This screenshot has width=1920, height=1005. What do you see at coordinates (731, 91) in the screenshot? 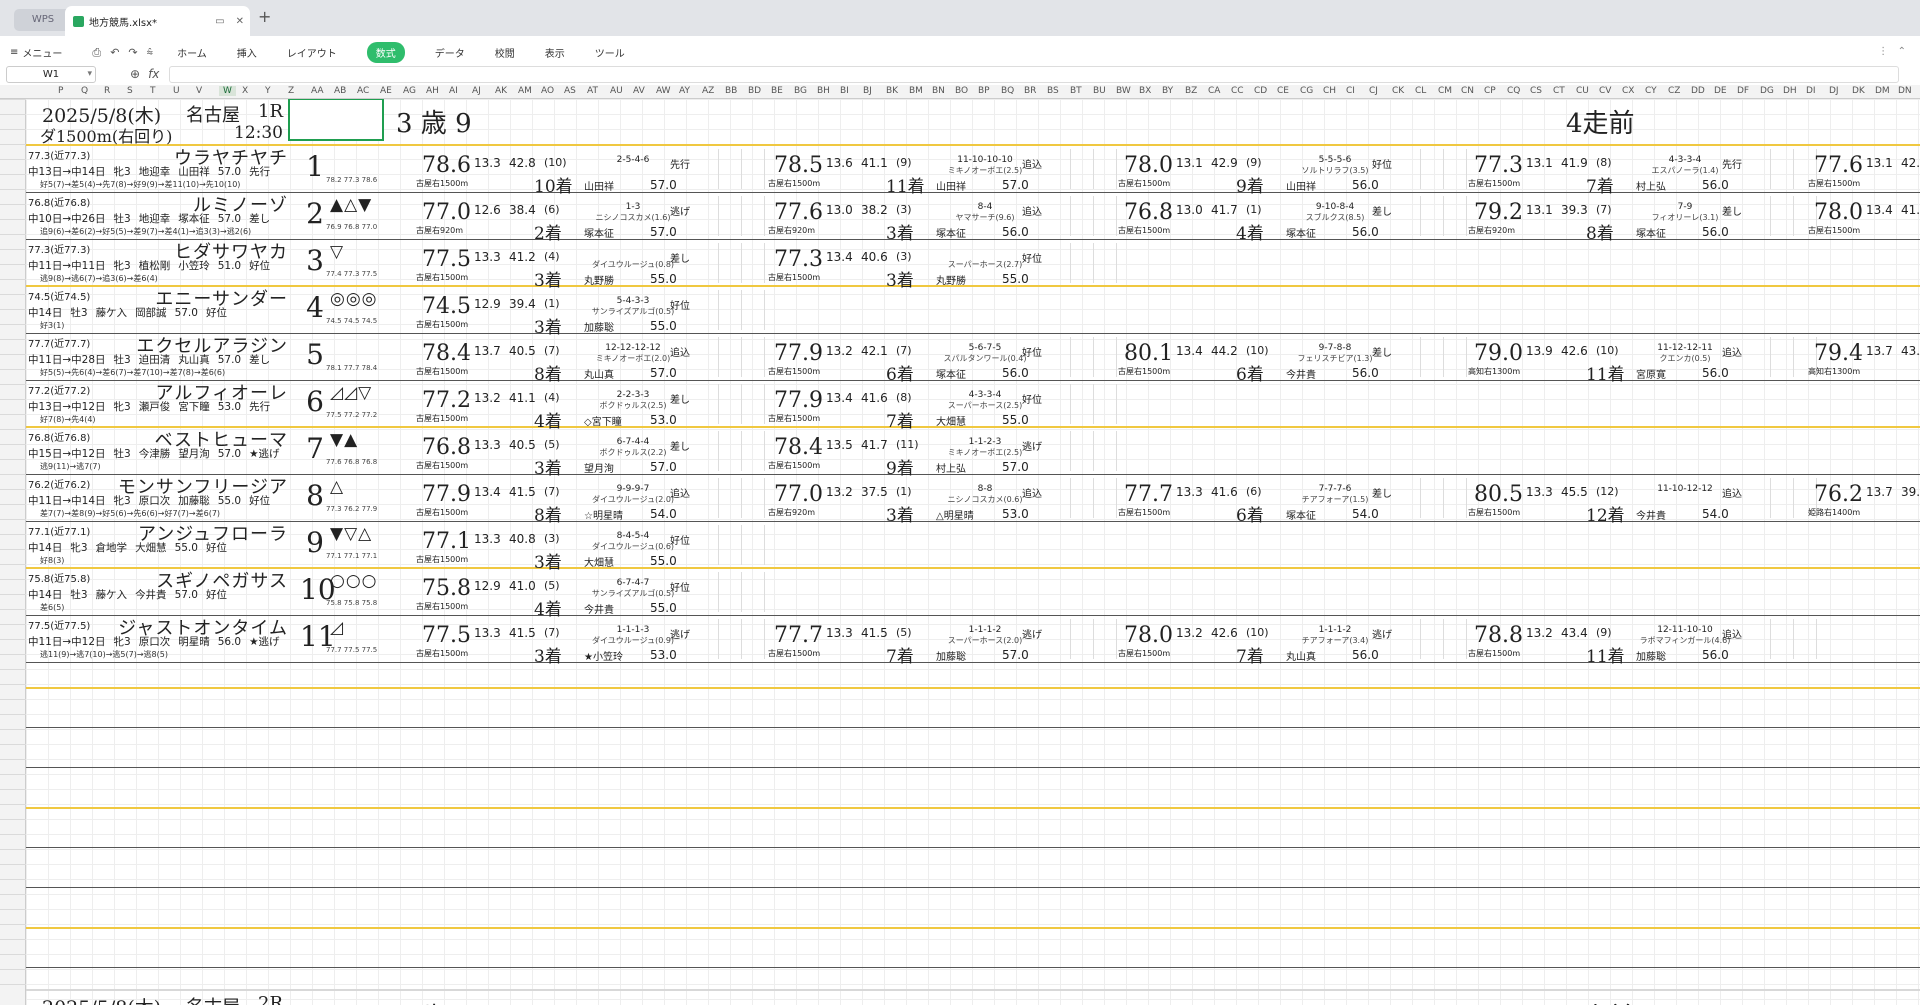
I see `column-header: BB` at bounding box center [731, 91].